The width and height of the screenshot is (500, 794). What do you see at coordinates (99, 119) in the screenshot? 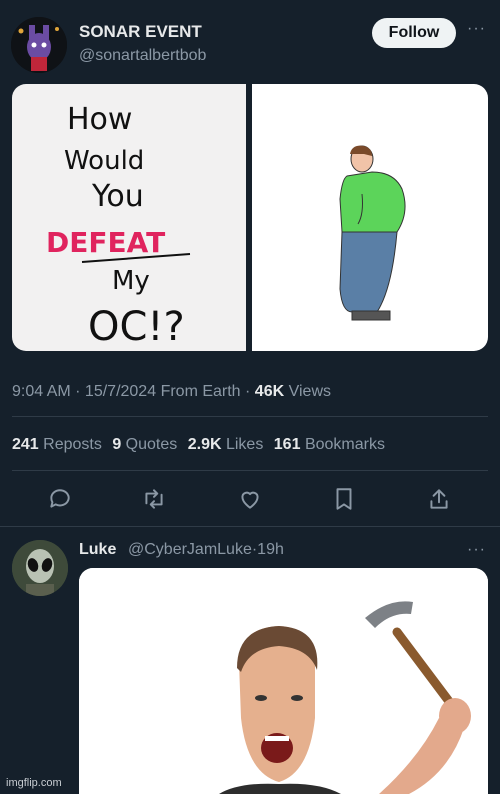
I see `meme-word-how: How` at bounding box center [99, 119].